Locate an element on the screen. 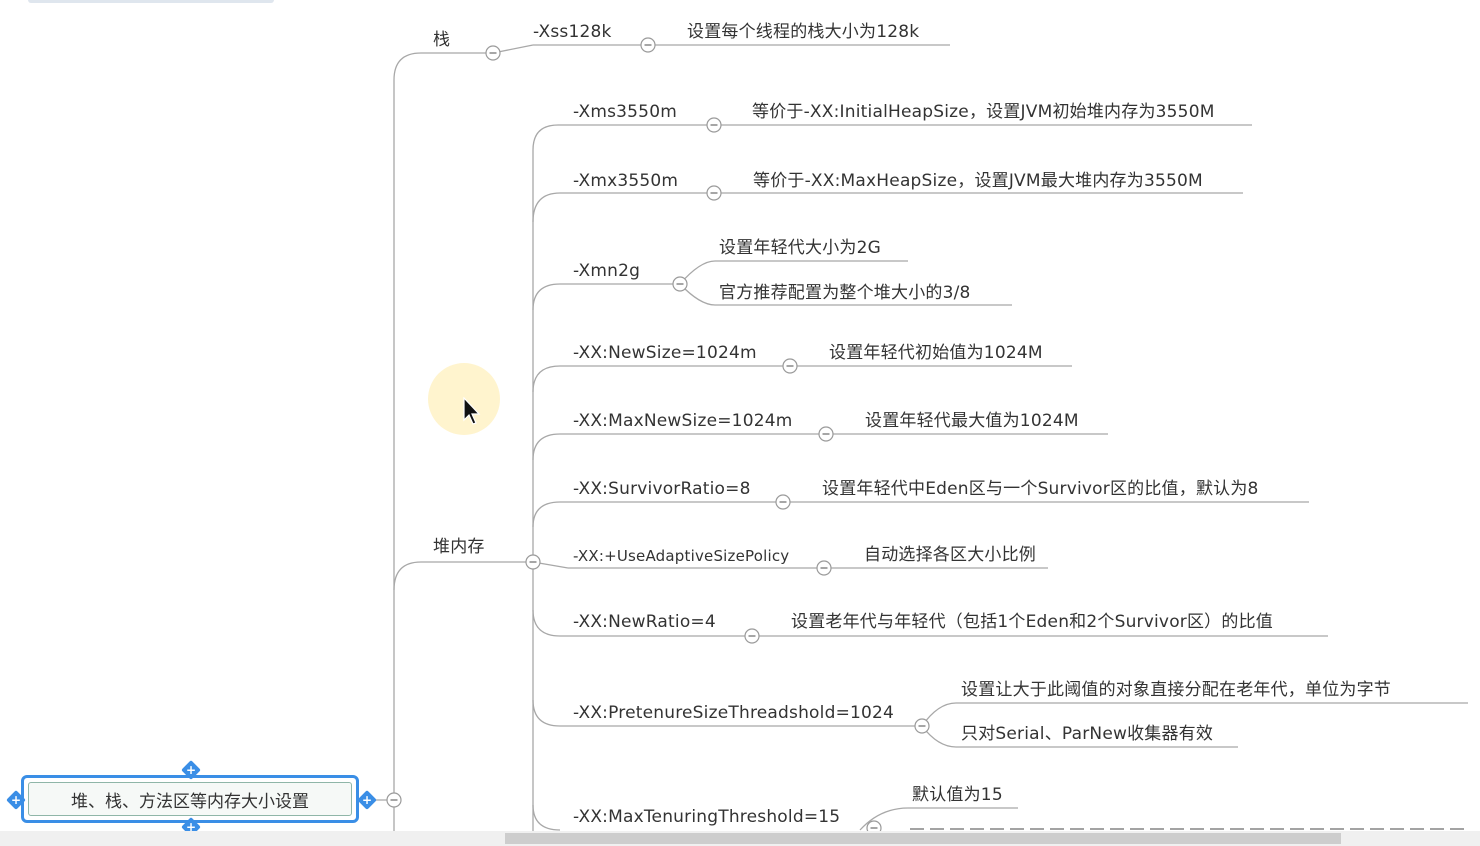  heap-desc: 等价于-XX:MaxHeapSize，设置JVM最大堆内存为3550M is located at coordinates (978, 181).